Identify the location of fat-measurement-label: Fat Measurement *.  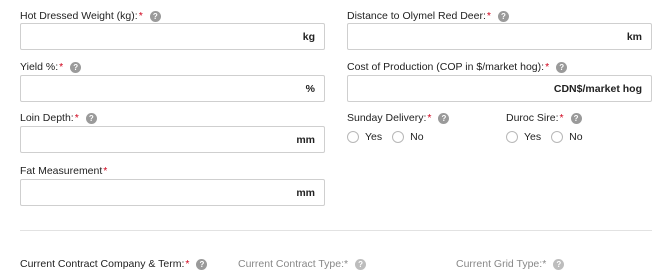
(64, 171).